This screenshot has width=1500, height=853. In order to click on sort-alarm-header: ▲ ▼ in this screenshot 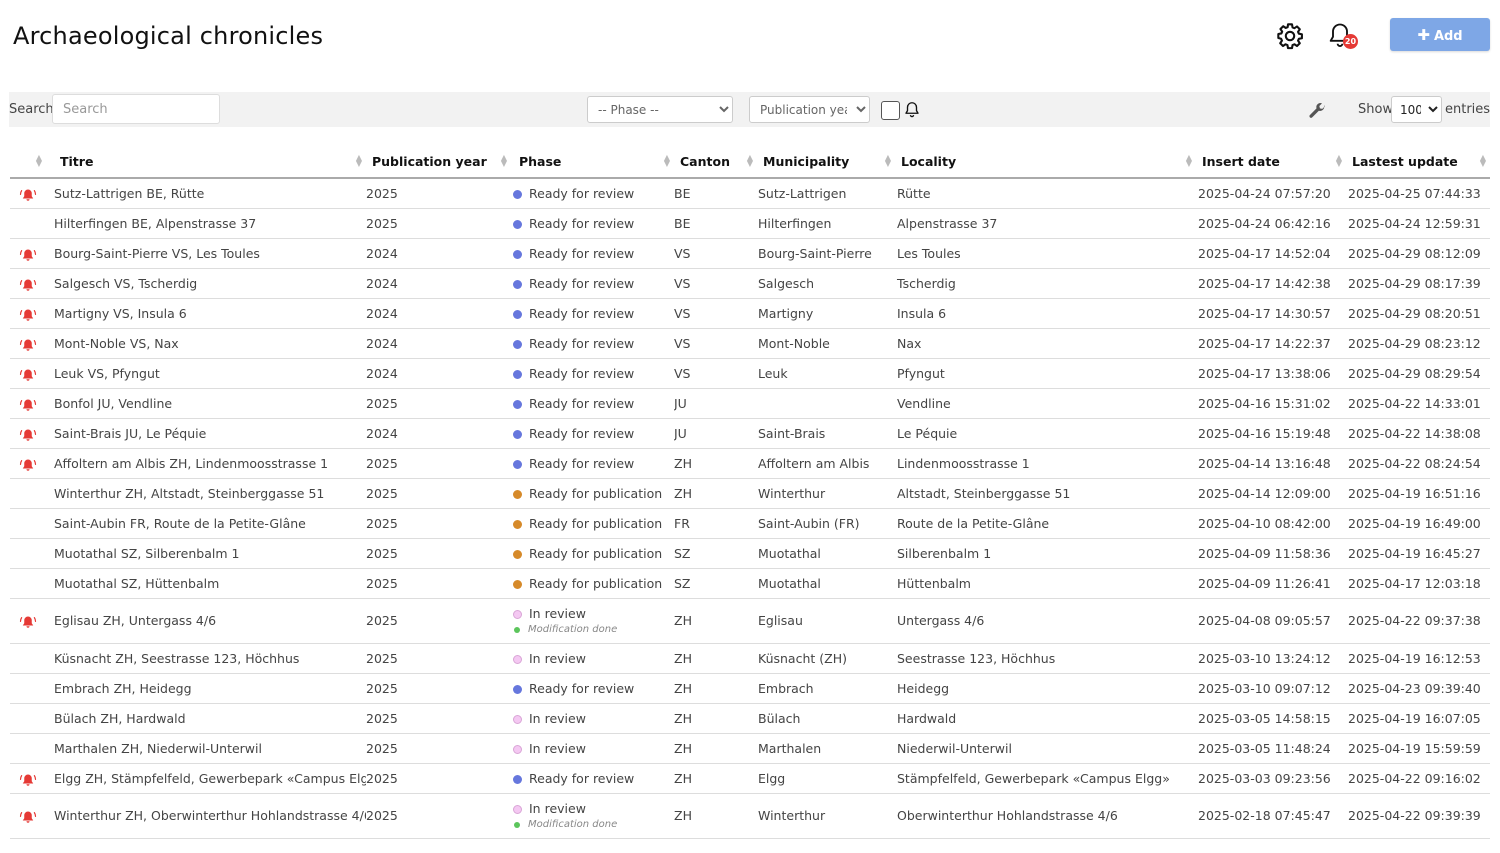, I will do `click(28, 163)`.